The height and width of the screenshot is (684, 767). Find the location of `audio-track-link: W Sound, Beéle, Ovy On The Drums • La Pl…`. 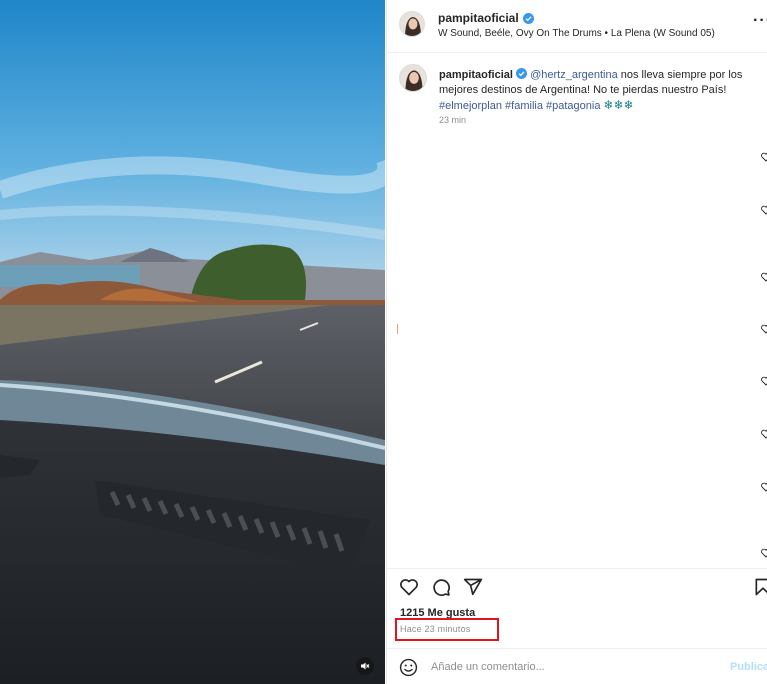

audio-track-link: W Sound, Beéle, Ovy On The Drums • La Pl… is located at coordinates (576, 33).